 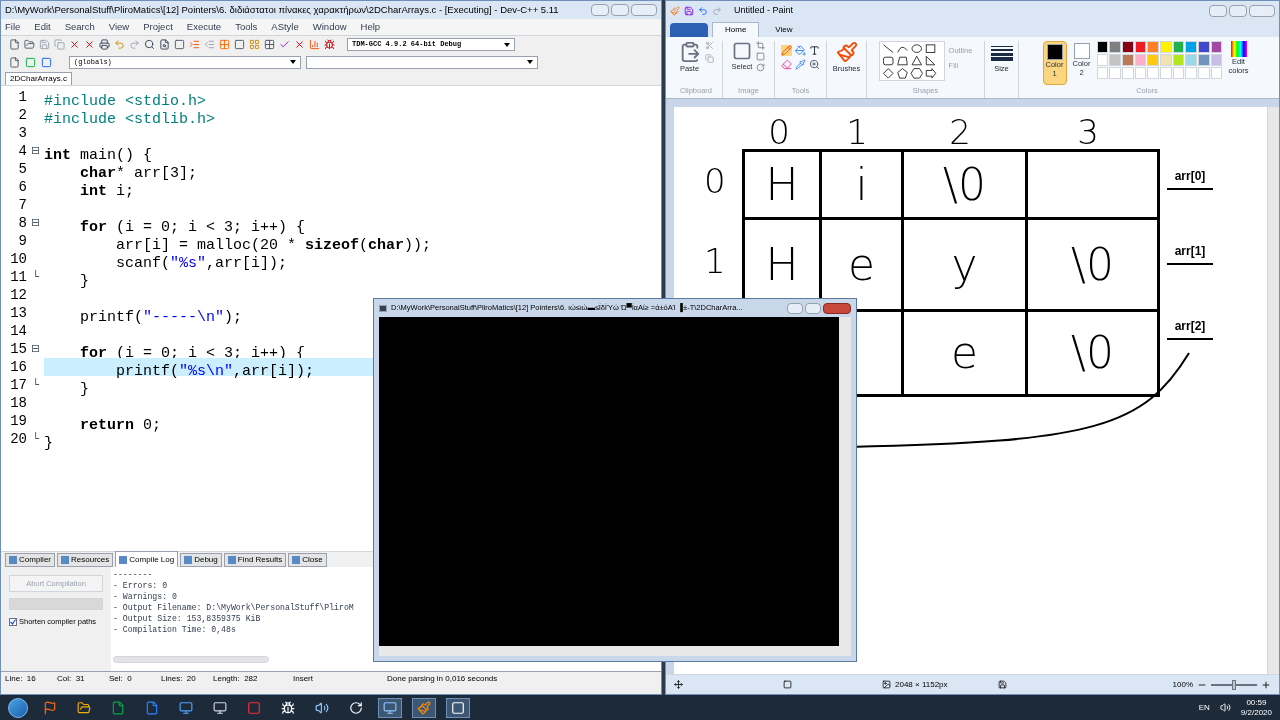 I want to click on eraser-icon, so click(x=786, y=64).